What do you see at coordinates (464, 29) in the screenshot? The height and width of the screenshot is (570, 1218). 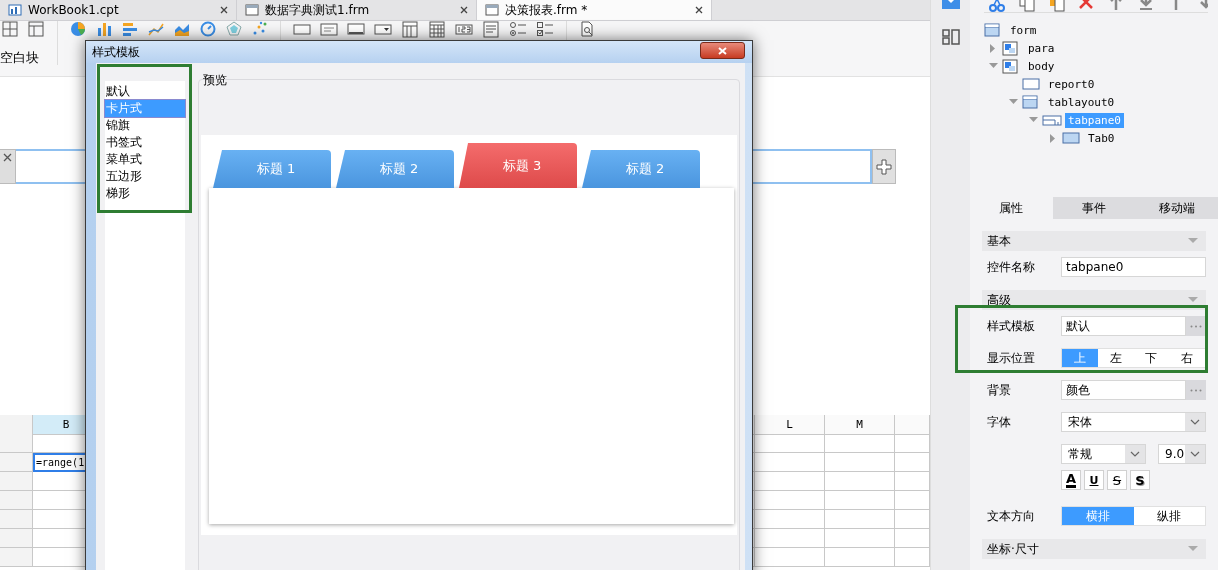 I see `number-field-icon` at bounding box center [464, 29].